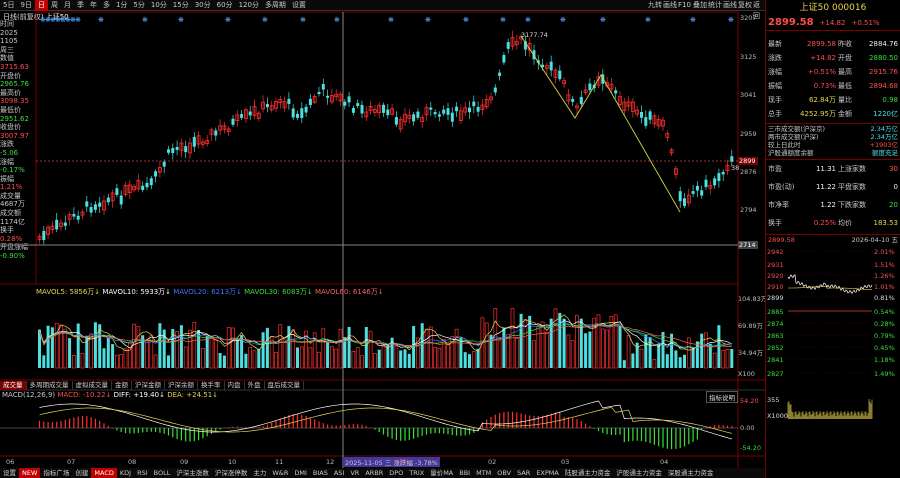  What do you see at coordinates (104, 473) in the screenshot?
I see `indicator-button: MACD` at bounding box center [104, 473].